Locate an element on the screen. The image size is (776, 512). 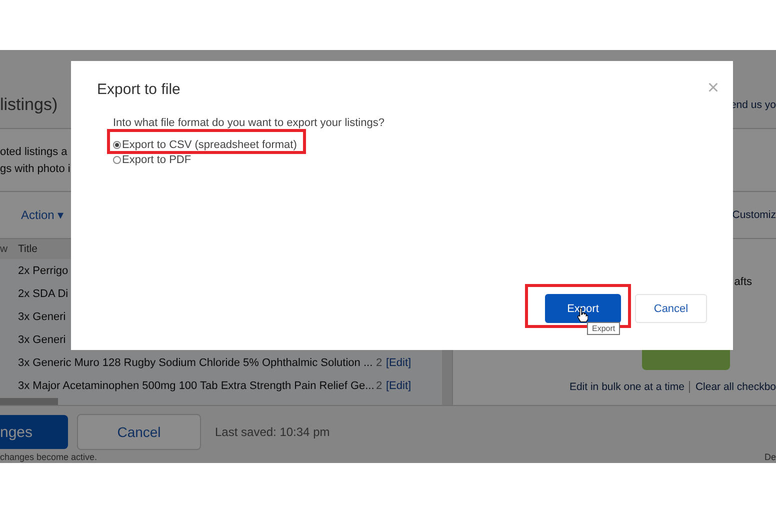
footer-note: changes become active. is located at coordinates (49, 457).